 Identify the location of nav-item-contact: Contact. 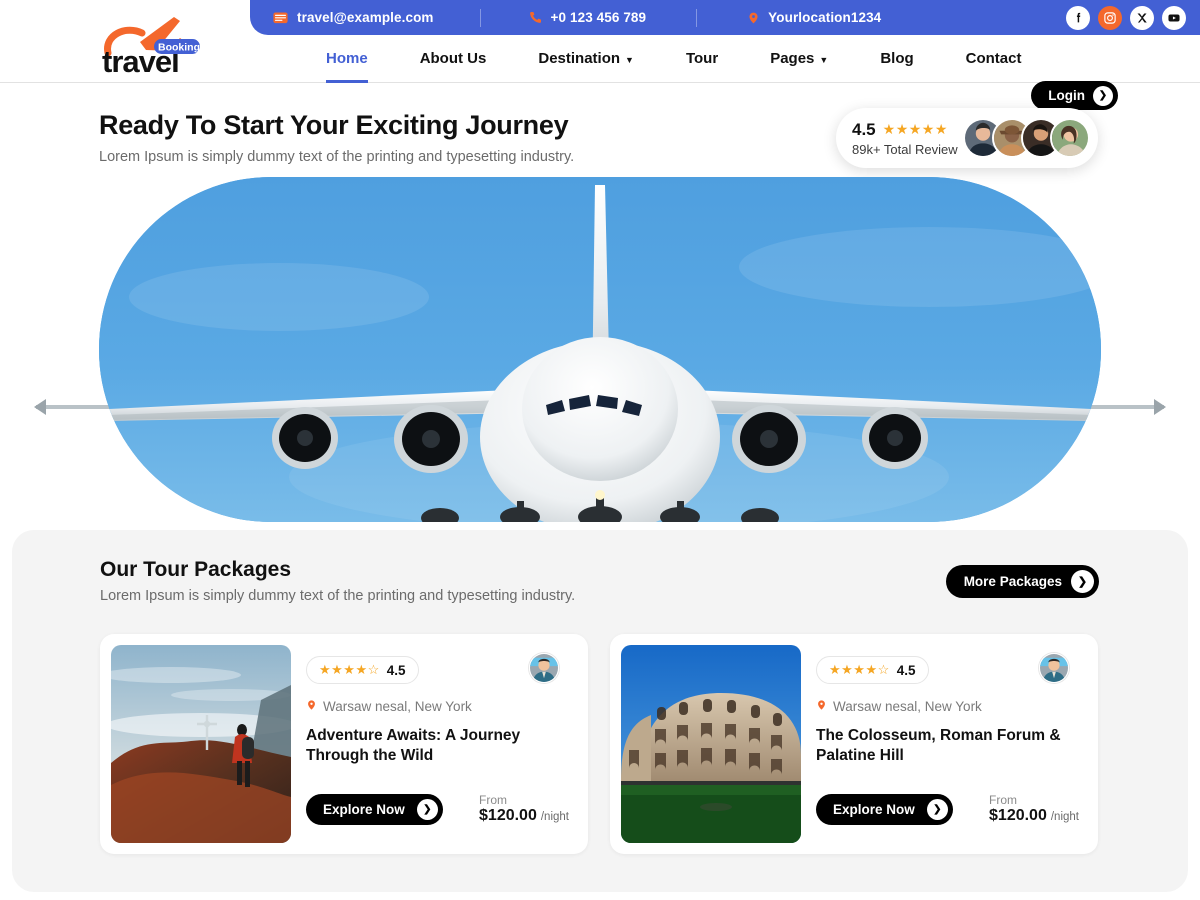
(994, 59).